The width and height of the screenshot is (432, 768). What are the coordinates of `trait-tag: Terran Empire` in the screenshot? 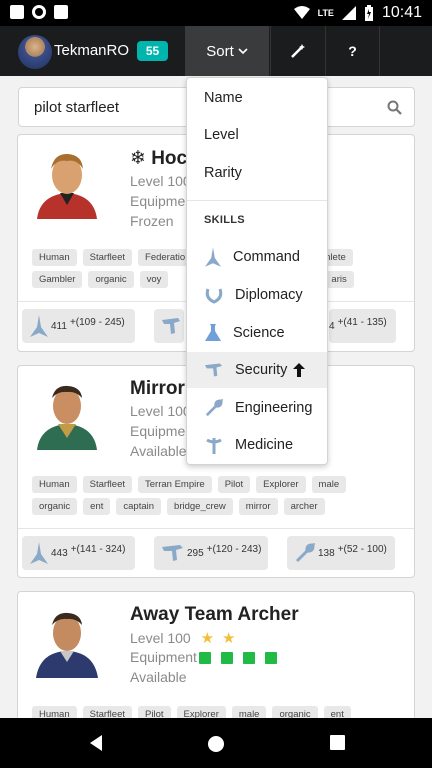 It's located at (175, 484).